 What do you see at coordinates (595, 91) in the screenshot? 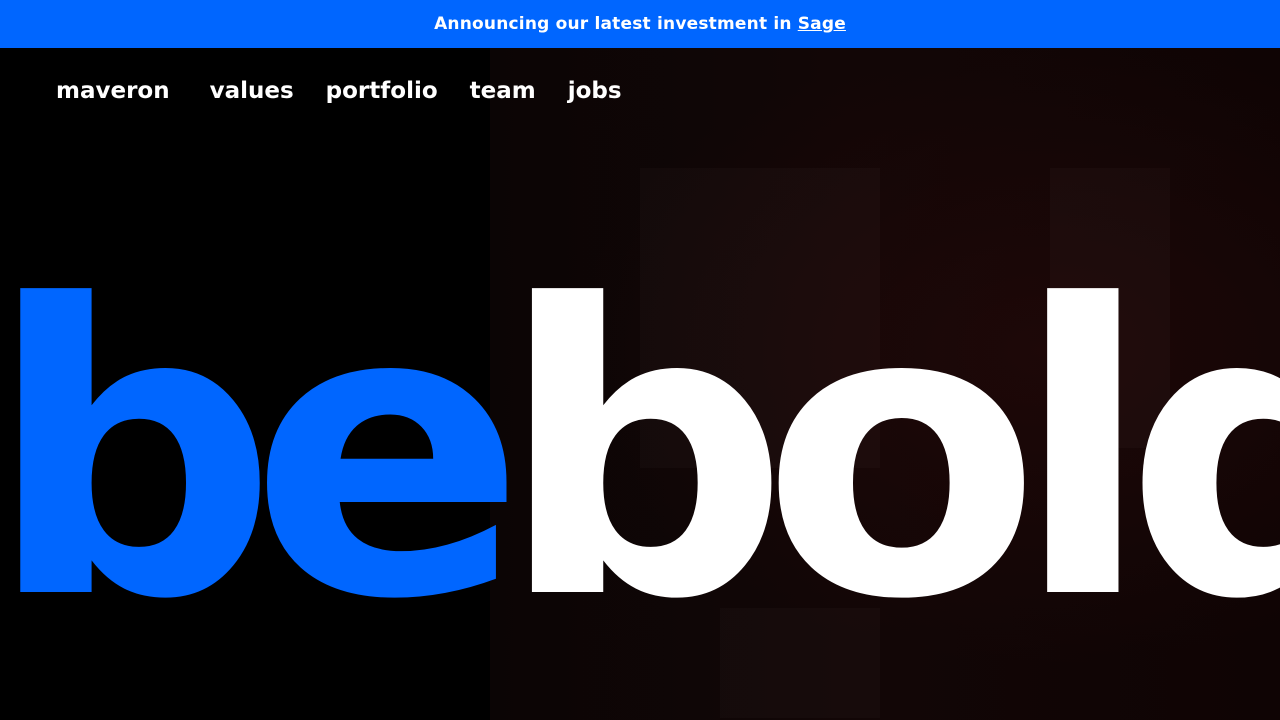
I see `nav-link-jobs: jobs` at bounding box center [595, 91].